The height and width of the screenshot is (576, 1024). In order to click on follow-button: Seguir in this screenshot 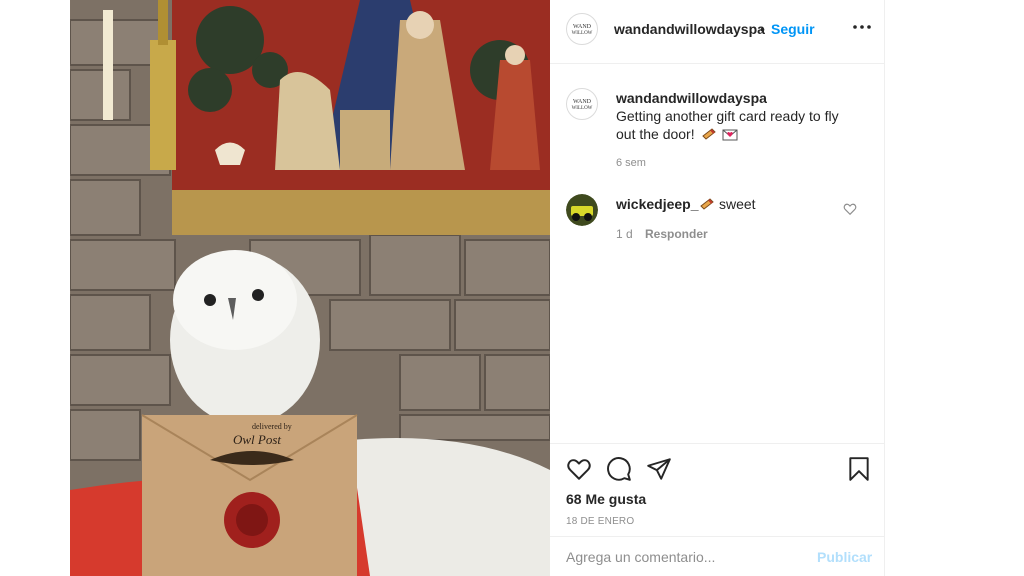, I will do `click(793, 29)`.